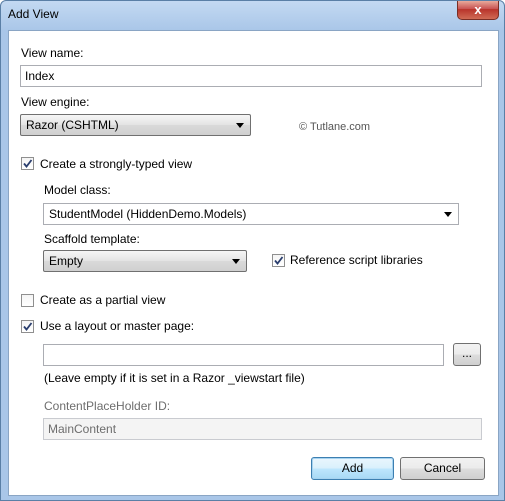 The image size is (505, 501). Describe the element at coordinates (145, 261) in the screenshot. I see `scaffold-template-dropdown: Empty` at that location.